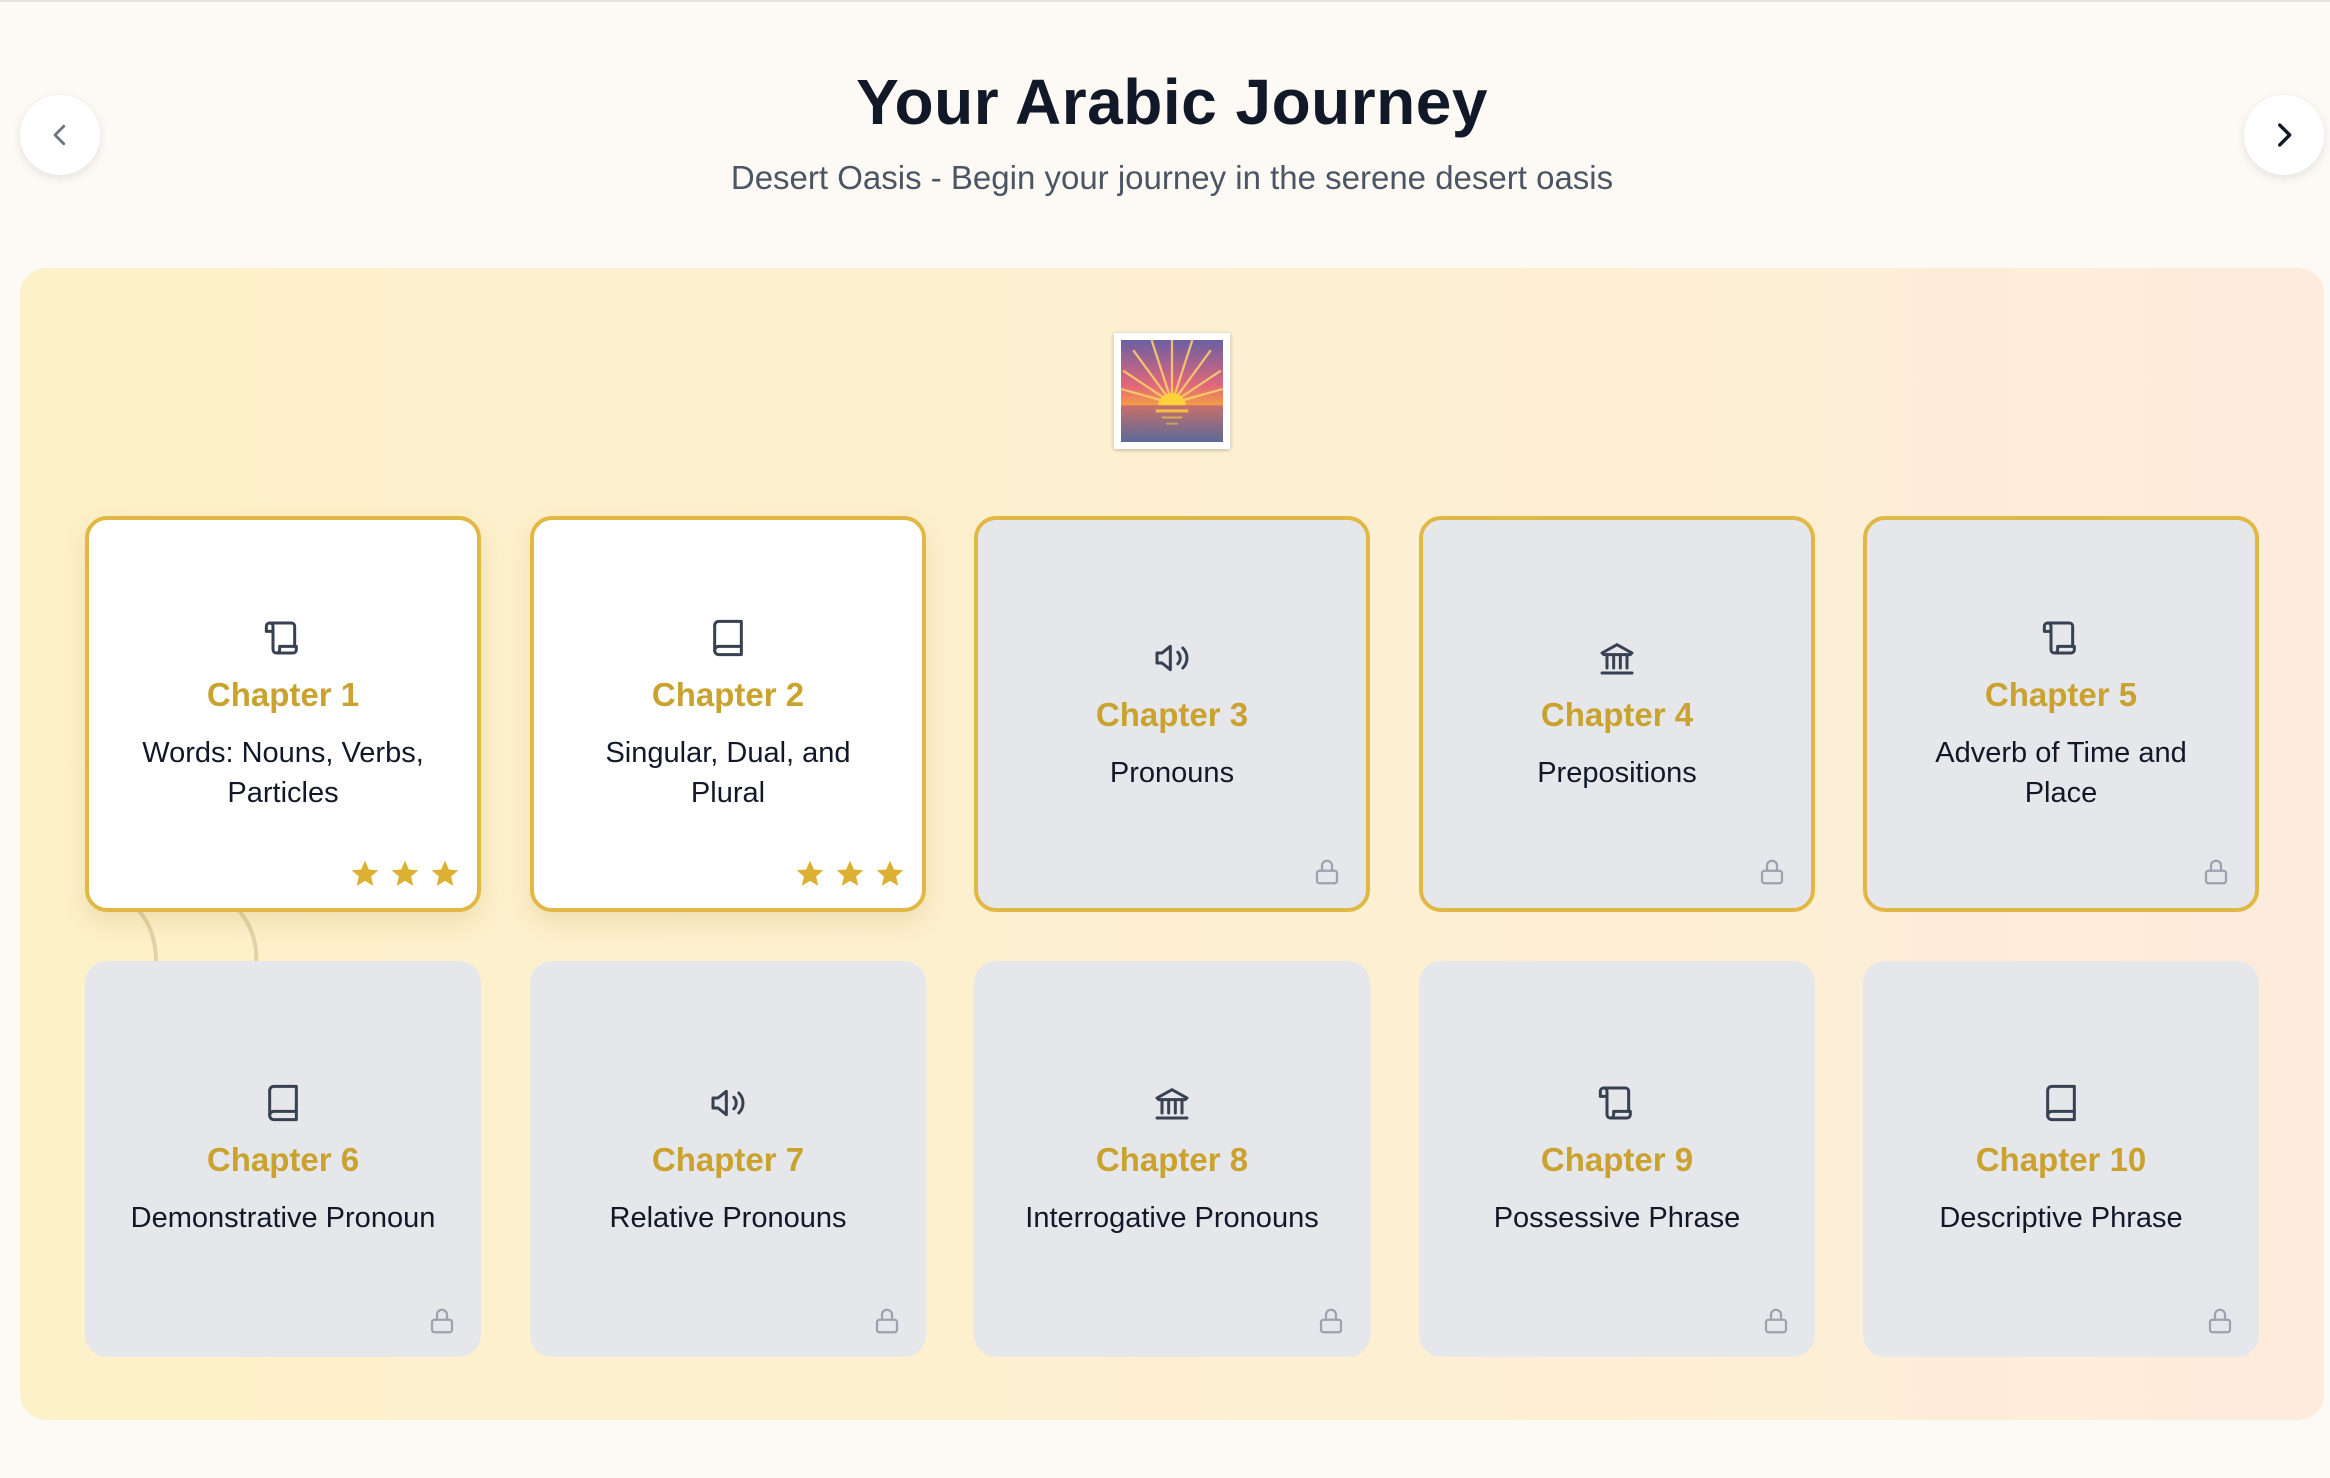  I want to click on chapter-card-9: Chapter 9 Possessive Phrase, so click(1617, 1159).